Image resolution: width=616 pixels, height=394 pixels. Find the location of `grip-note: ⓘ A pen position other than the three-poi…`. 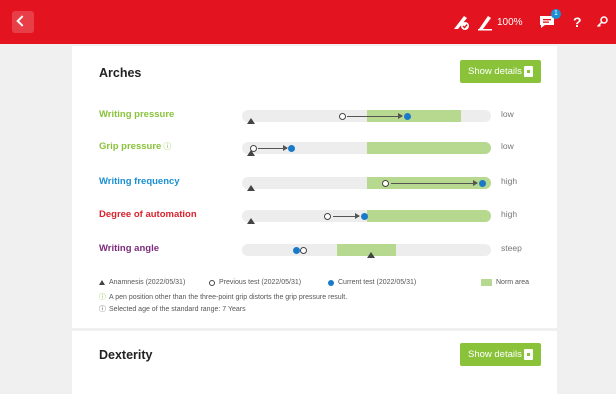

grip-note: ⓘ A pen position other than the three-poi… is located at coordinates (223, 297).